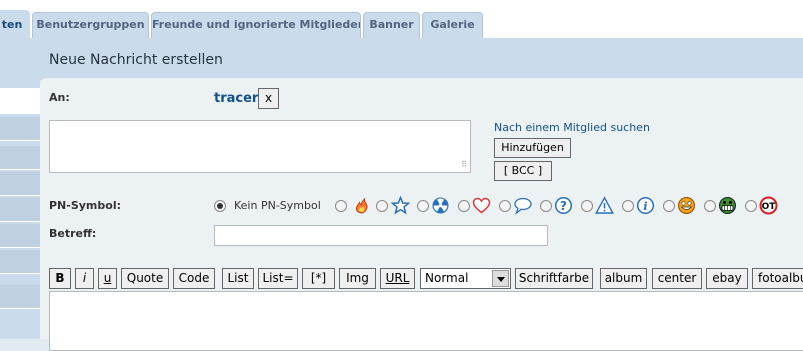  I want to click on svg-text: OT, so click(769, 207).